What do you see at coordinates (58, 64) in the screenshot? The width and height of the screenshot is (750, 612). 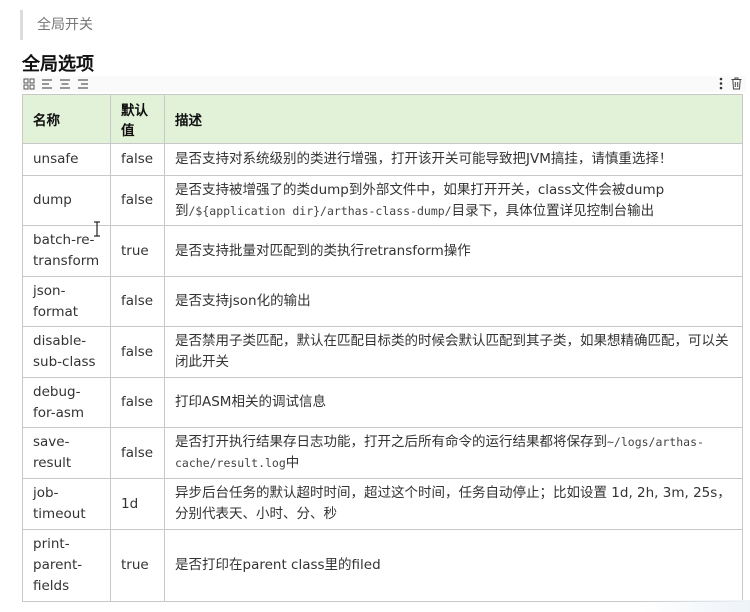 I see `section-heading: 全局选项` at bounding box center [58, 64].